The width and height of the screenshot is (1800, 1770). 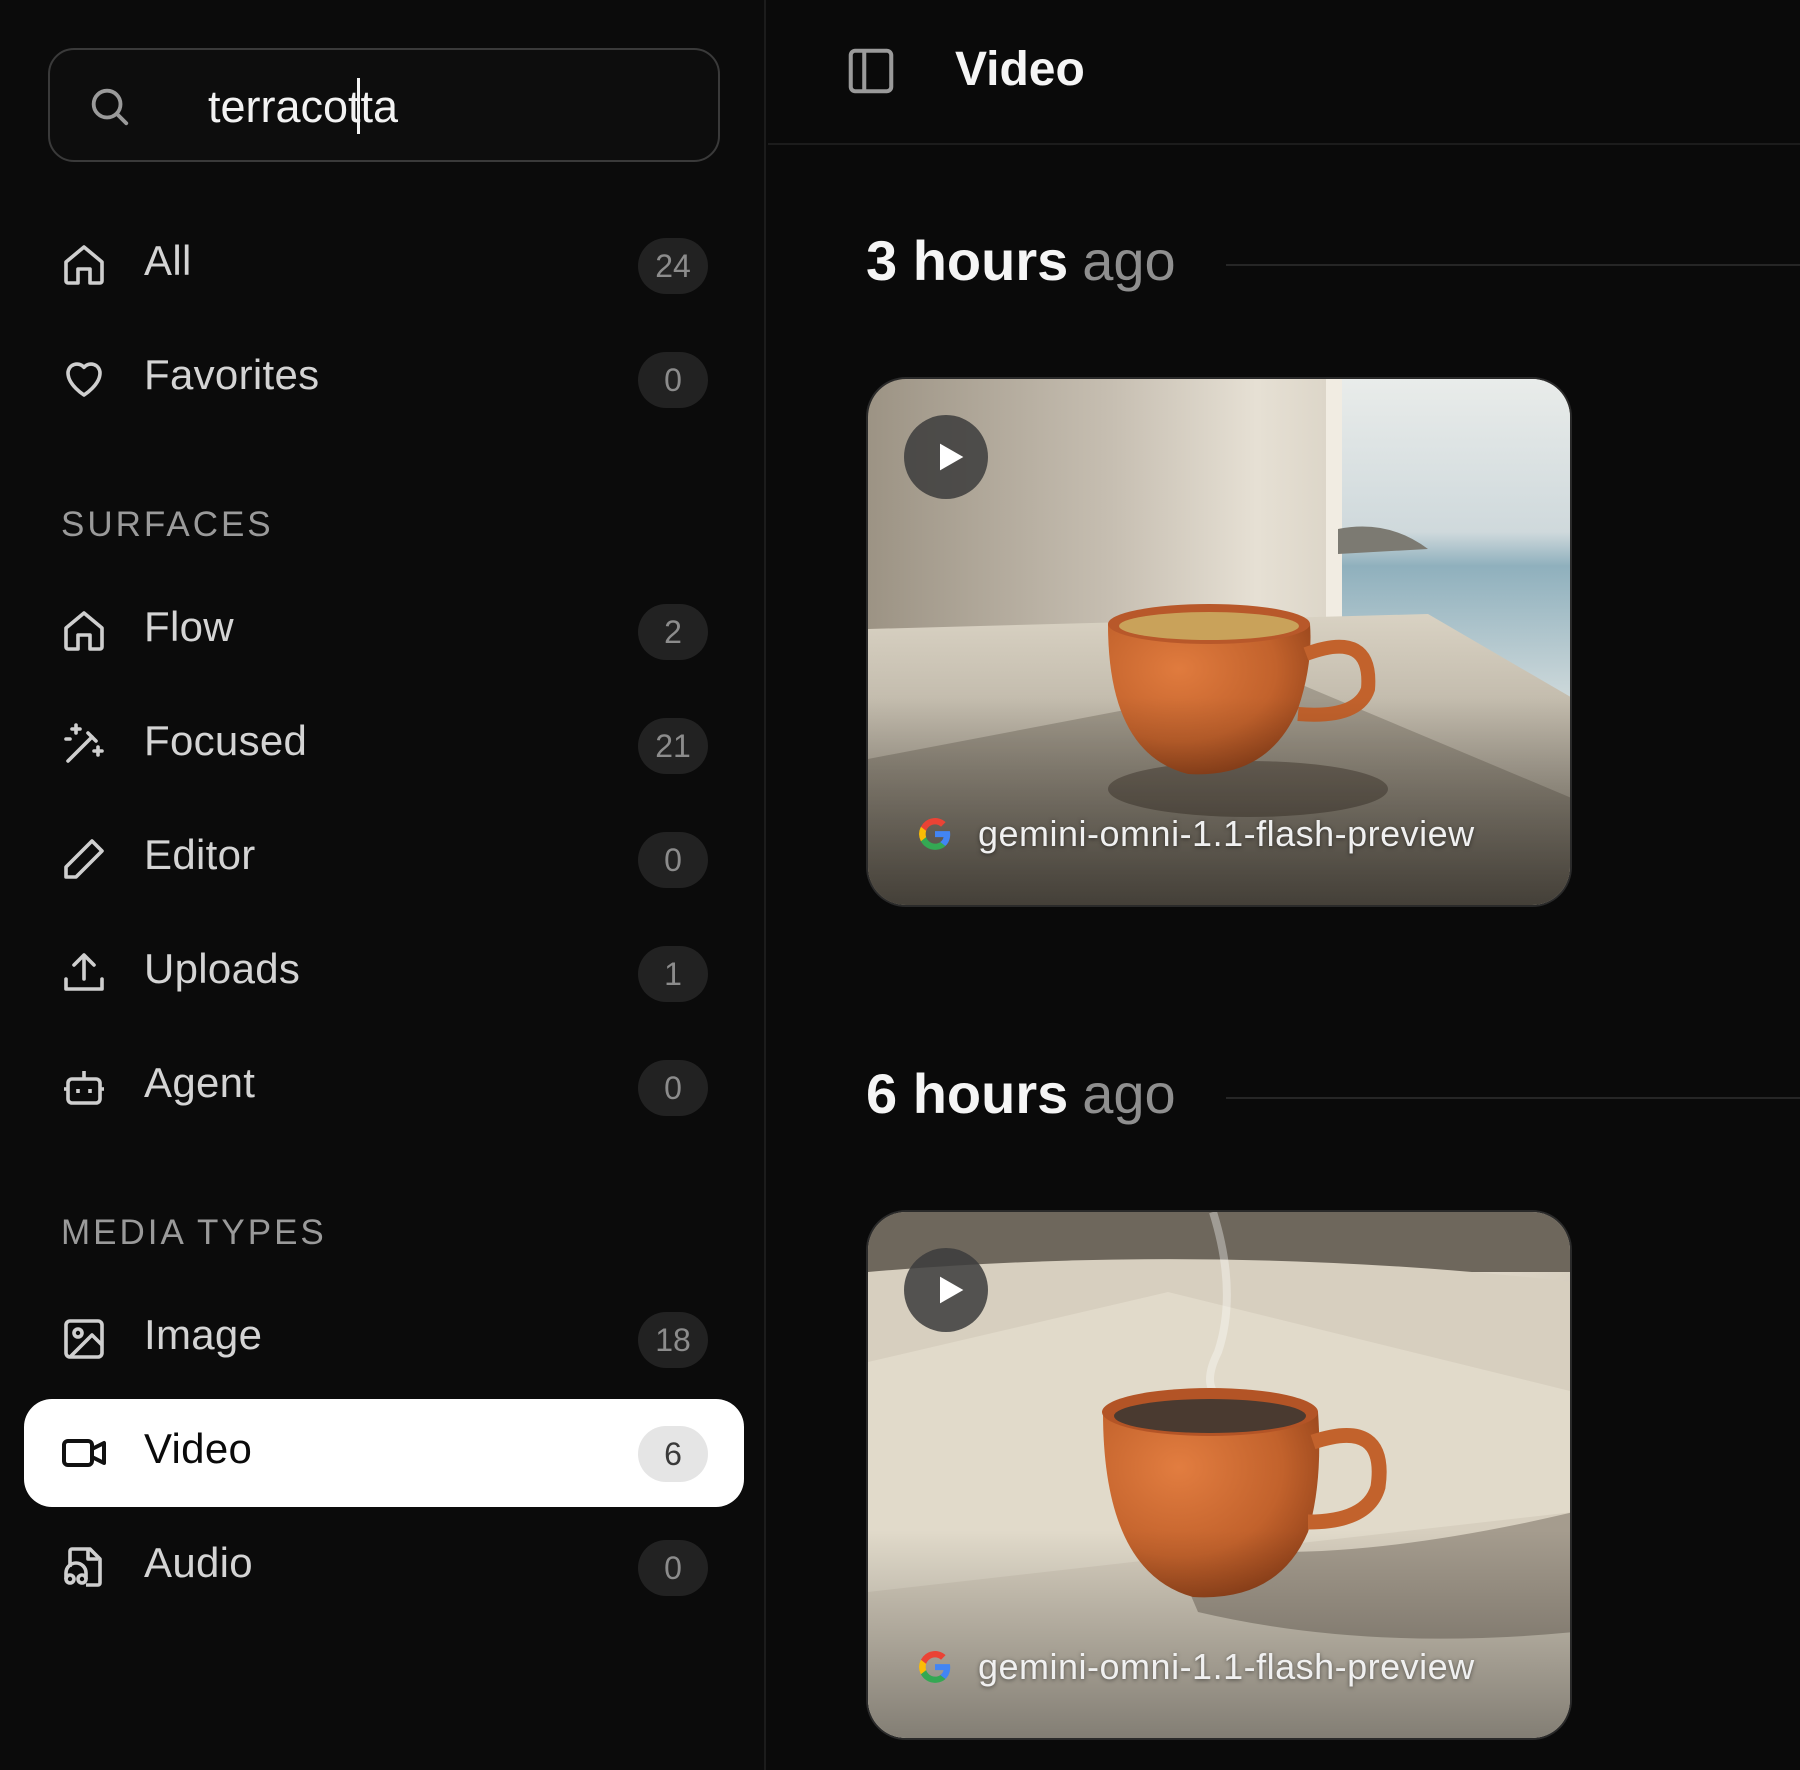 What do you see at coordinates (198, 1562) in the screenshot?
I see `sidebar-item-label: Audio` at bounding box center [198, 1562].